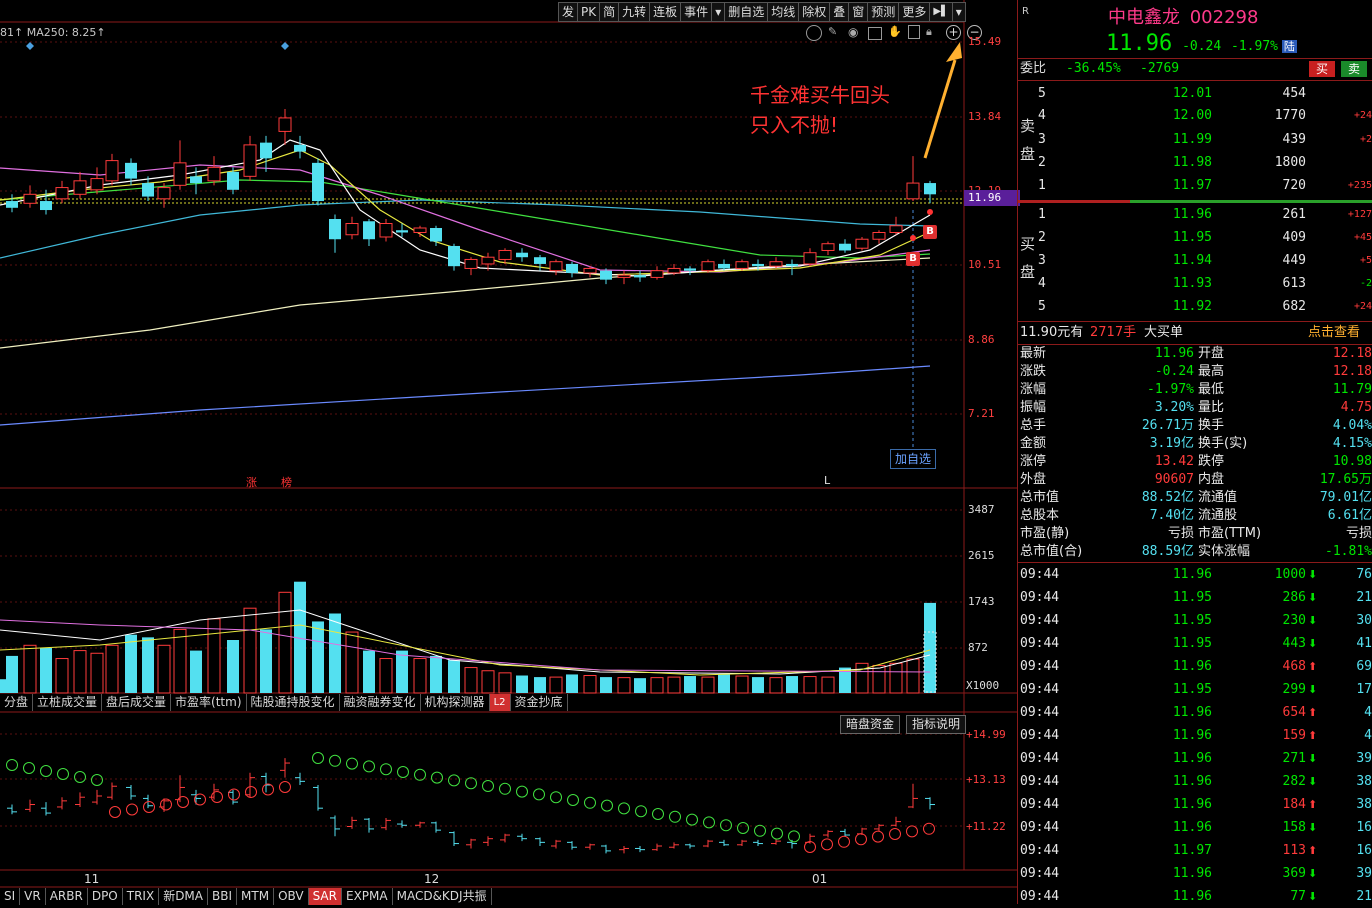 Image resolution: width=1372 pixels, height=908 pixels. Describe the element at coordinates (209, 702) in the screenshot. I see `tab-mid-3: 市盈率(ttm)` at that location.